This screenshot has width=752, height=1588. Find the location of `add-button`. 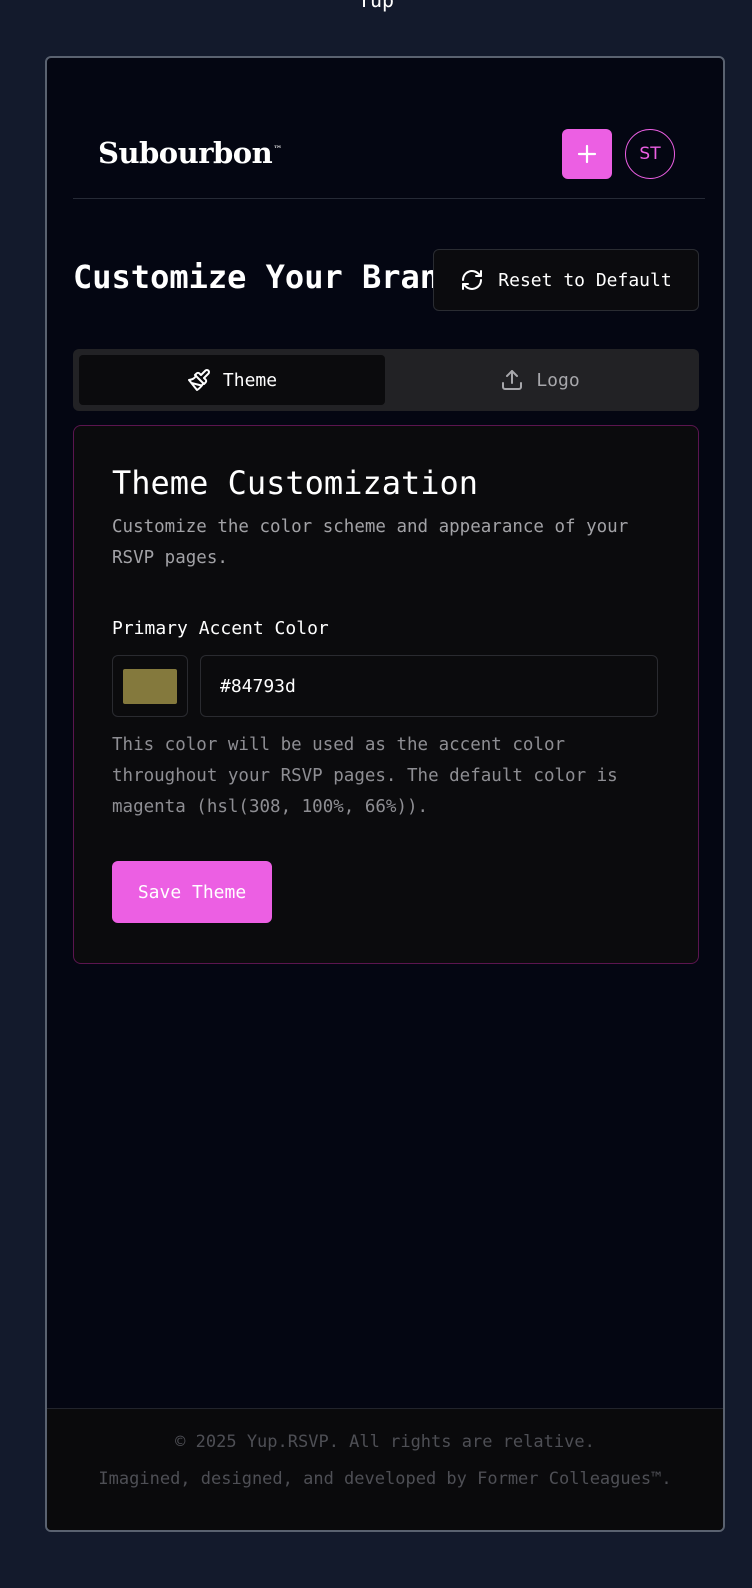

add-button is located at coordinates (587, 154).